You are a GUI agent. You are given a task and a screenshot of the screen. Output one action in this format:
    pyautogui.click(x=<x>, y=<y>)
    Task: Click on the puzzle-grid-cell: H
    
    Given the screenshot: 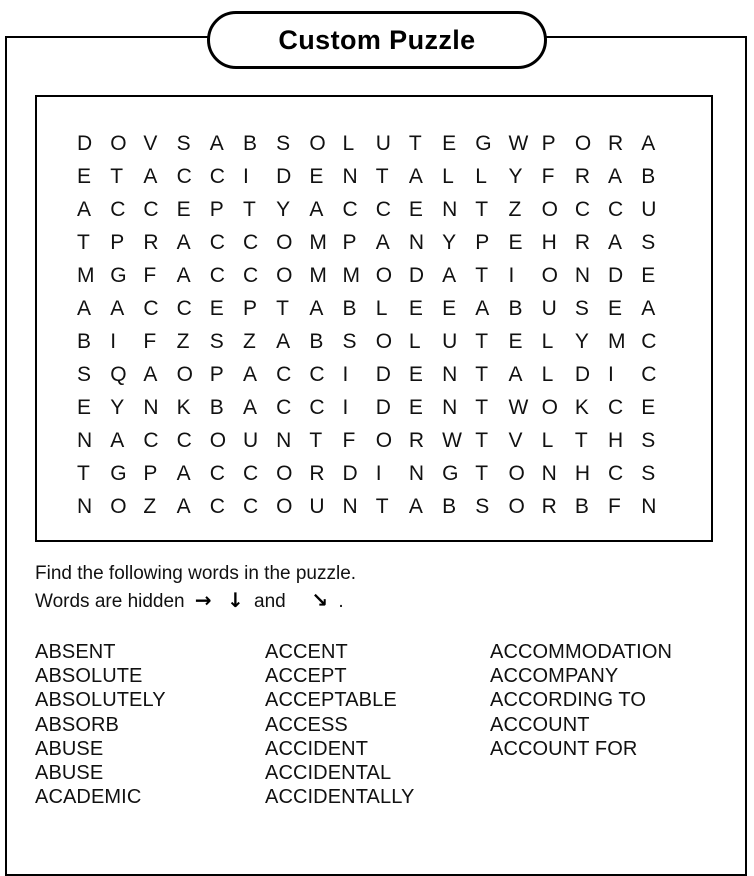 What is the action you would take?
    pyautogui.click(x=558, y=242)
    